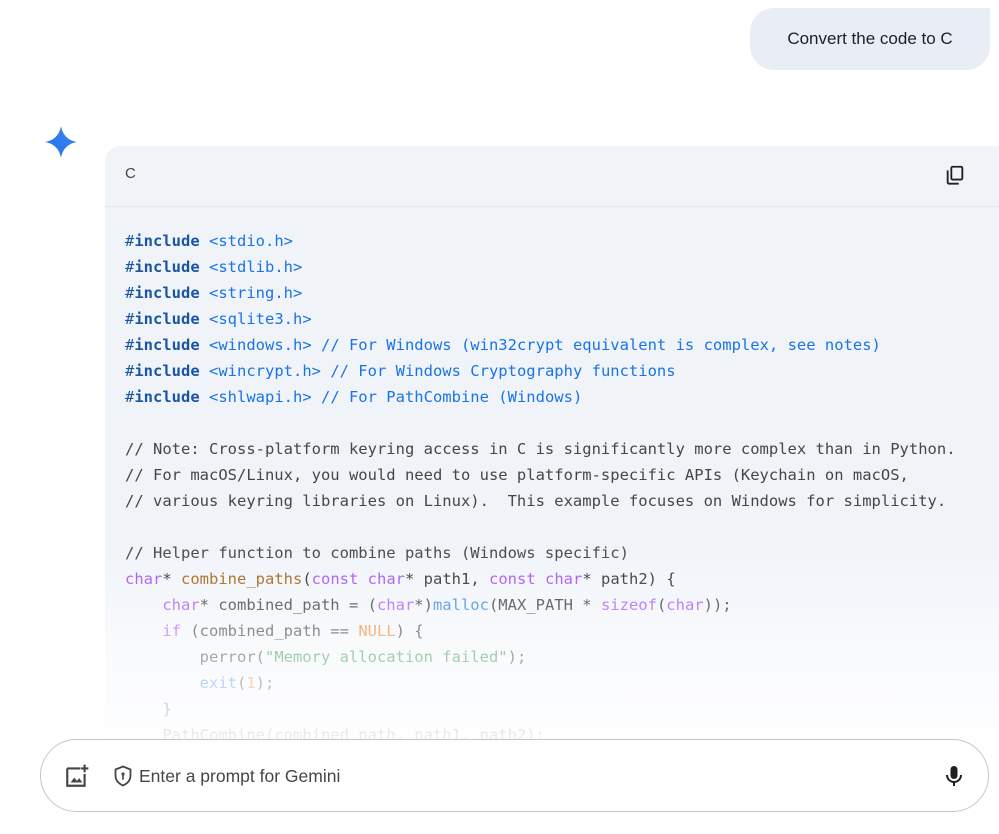 This screenshot has width=999, height=834. I want to click on code-token: * combined_path = (, so click(288, 605).